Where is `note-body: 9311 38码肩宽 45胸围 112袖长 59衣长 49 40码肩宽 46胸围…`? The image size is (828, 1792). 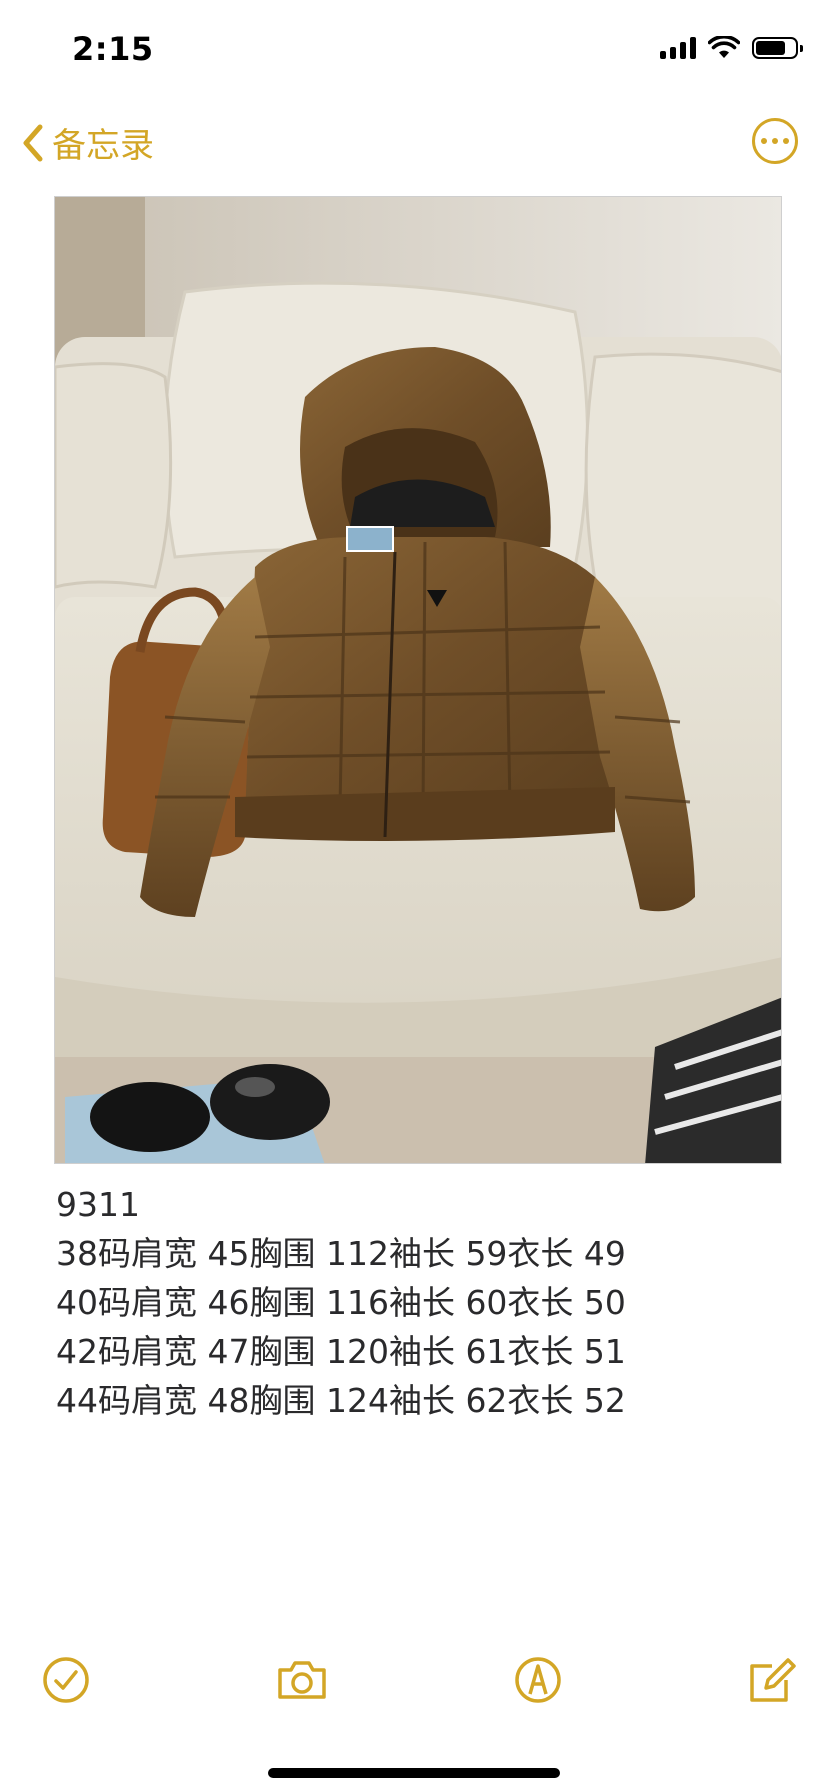 note-body: 9311 38码肩宽 45胸围 112袖长 59衣长 49 40码肩宽 46胸围… is located at coordinates (426, 1302).